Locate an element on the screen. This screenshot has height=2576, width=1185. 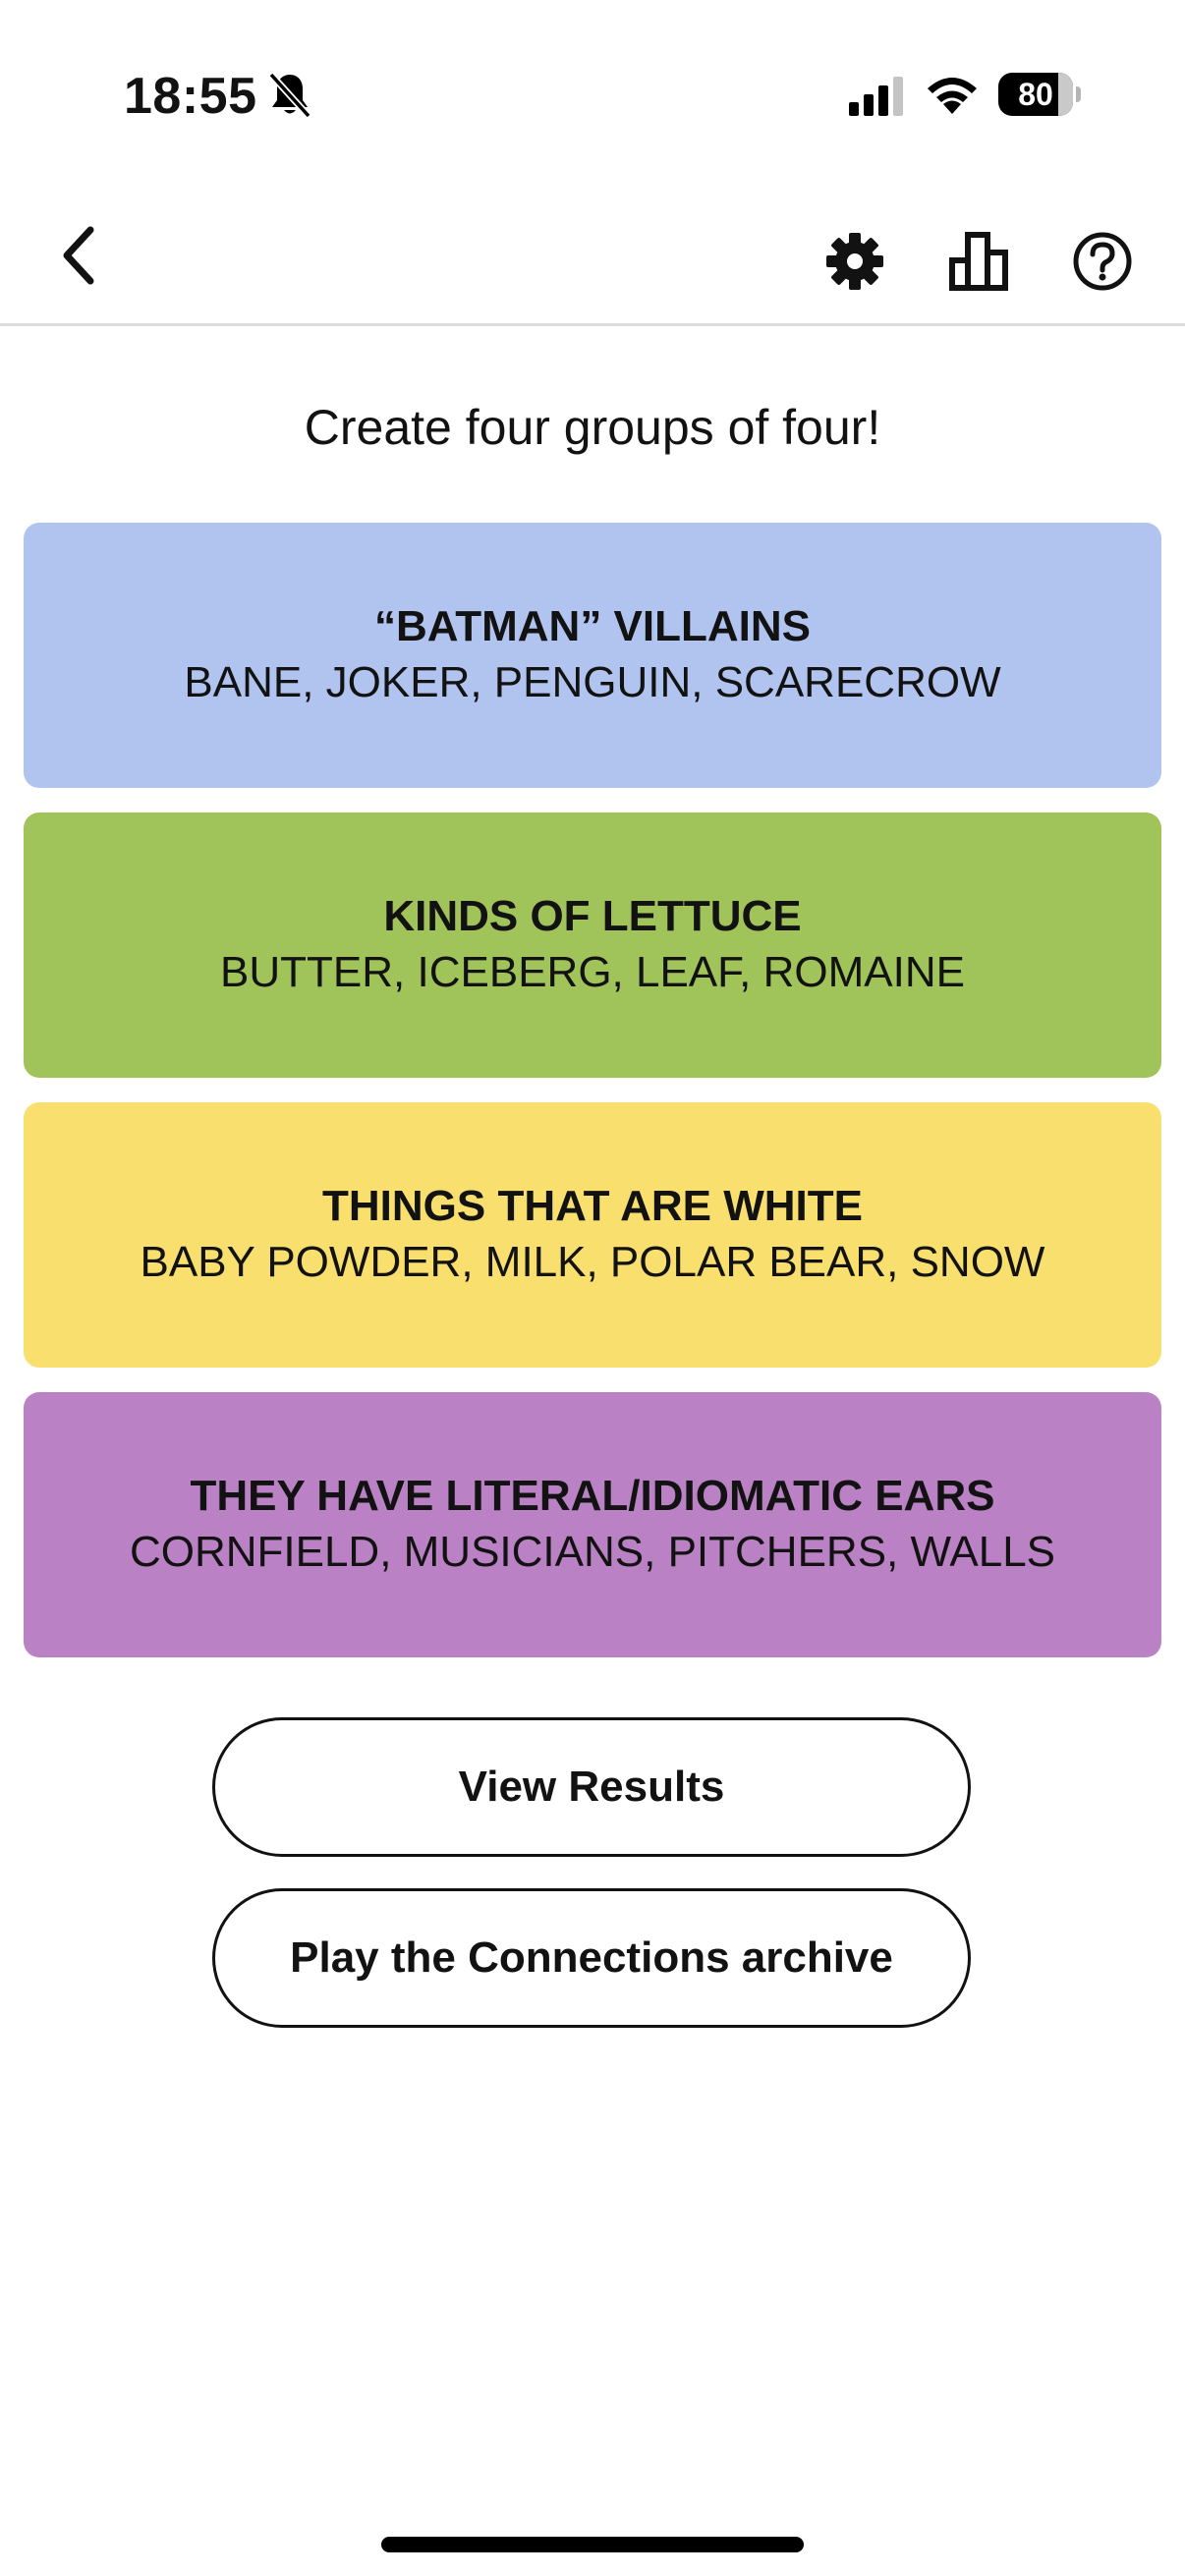
battery-level: 80 is located at coordinates (1035, 94).